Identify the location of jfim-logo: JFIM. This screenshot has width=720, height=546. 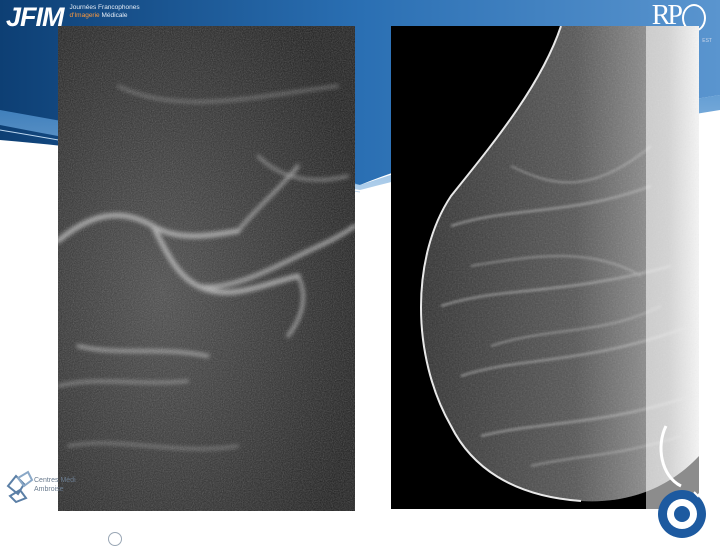
(35, 17).